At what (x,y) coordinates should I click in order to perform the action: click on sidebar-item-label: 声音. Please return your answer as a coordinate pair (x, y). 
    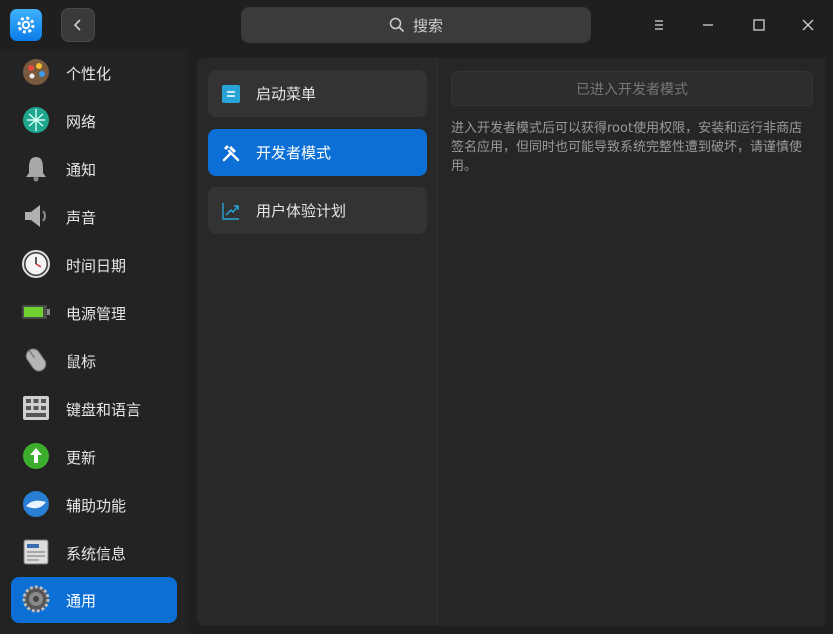
    Looking at the image, I should click on (81, 217).